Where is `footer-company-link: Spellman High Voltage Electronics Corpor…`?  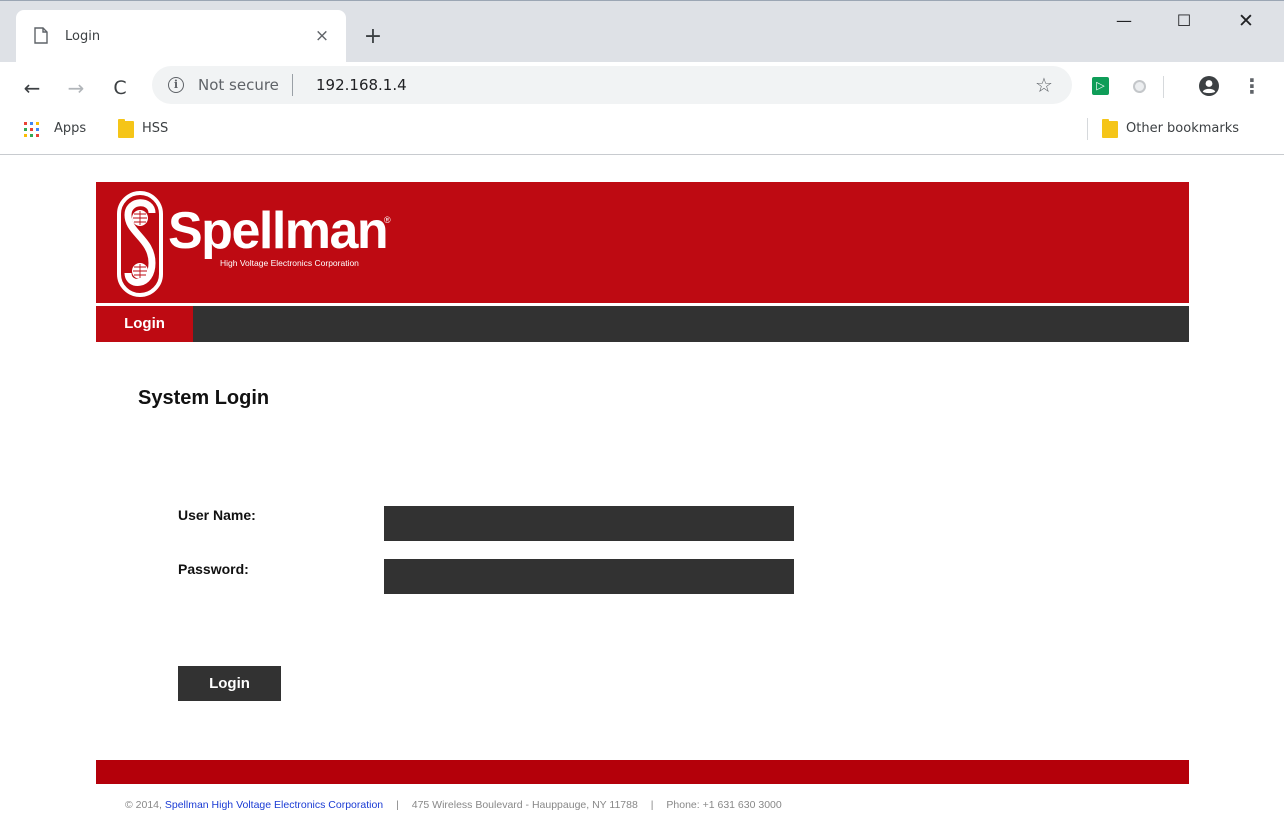
footer-company-link: Spellman High Voltage Electronics Corpor… is located at coordinates (274, 805).